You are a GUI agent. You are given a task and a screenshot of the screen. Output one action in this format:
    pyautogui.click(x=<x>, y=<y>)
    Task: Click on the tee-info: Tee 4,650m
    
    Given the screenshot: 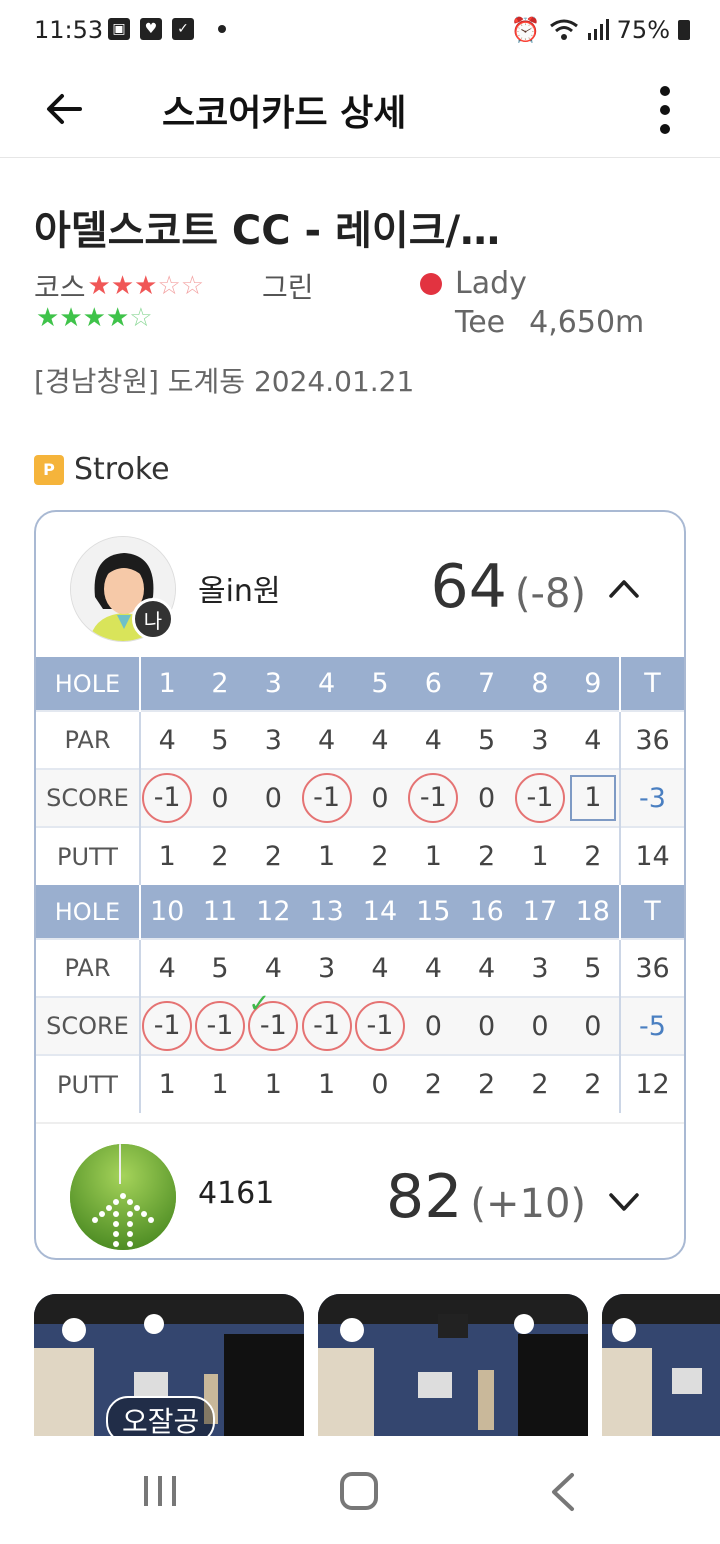 What is the action you would take?
    pyautogui.click(x=549, y=322)
    